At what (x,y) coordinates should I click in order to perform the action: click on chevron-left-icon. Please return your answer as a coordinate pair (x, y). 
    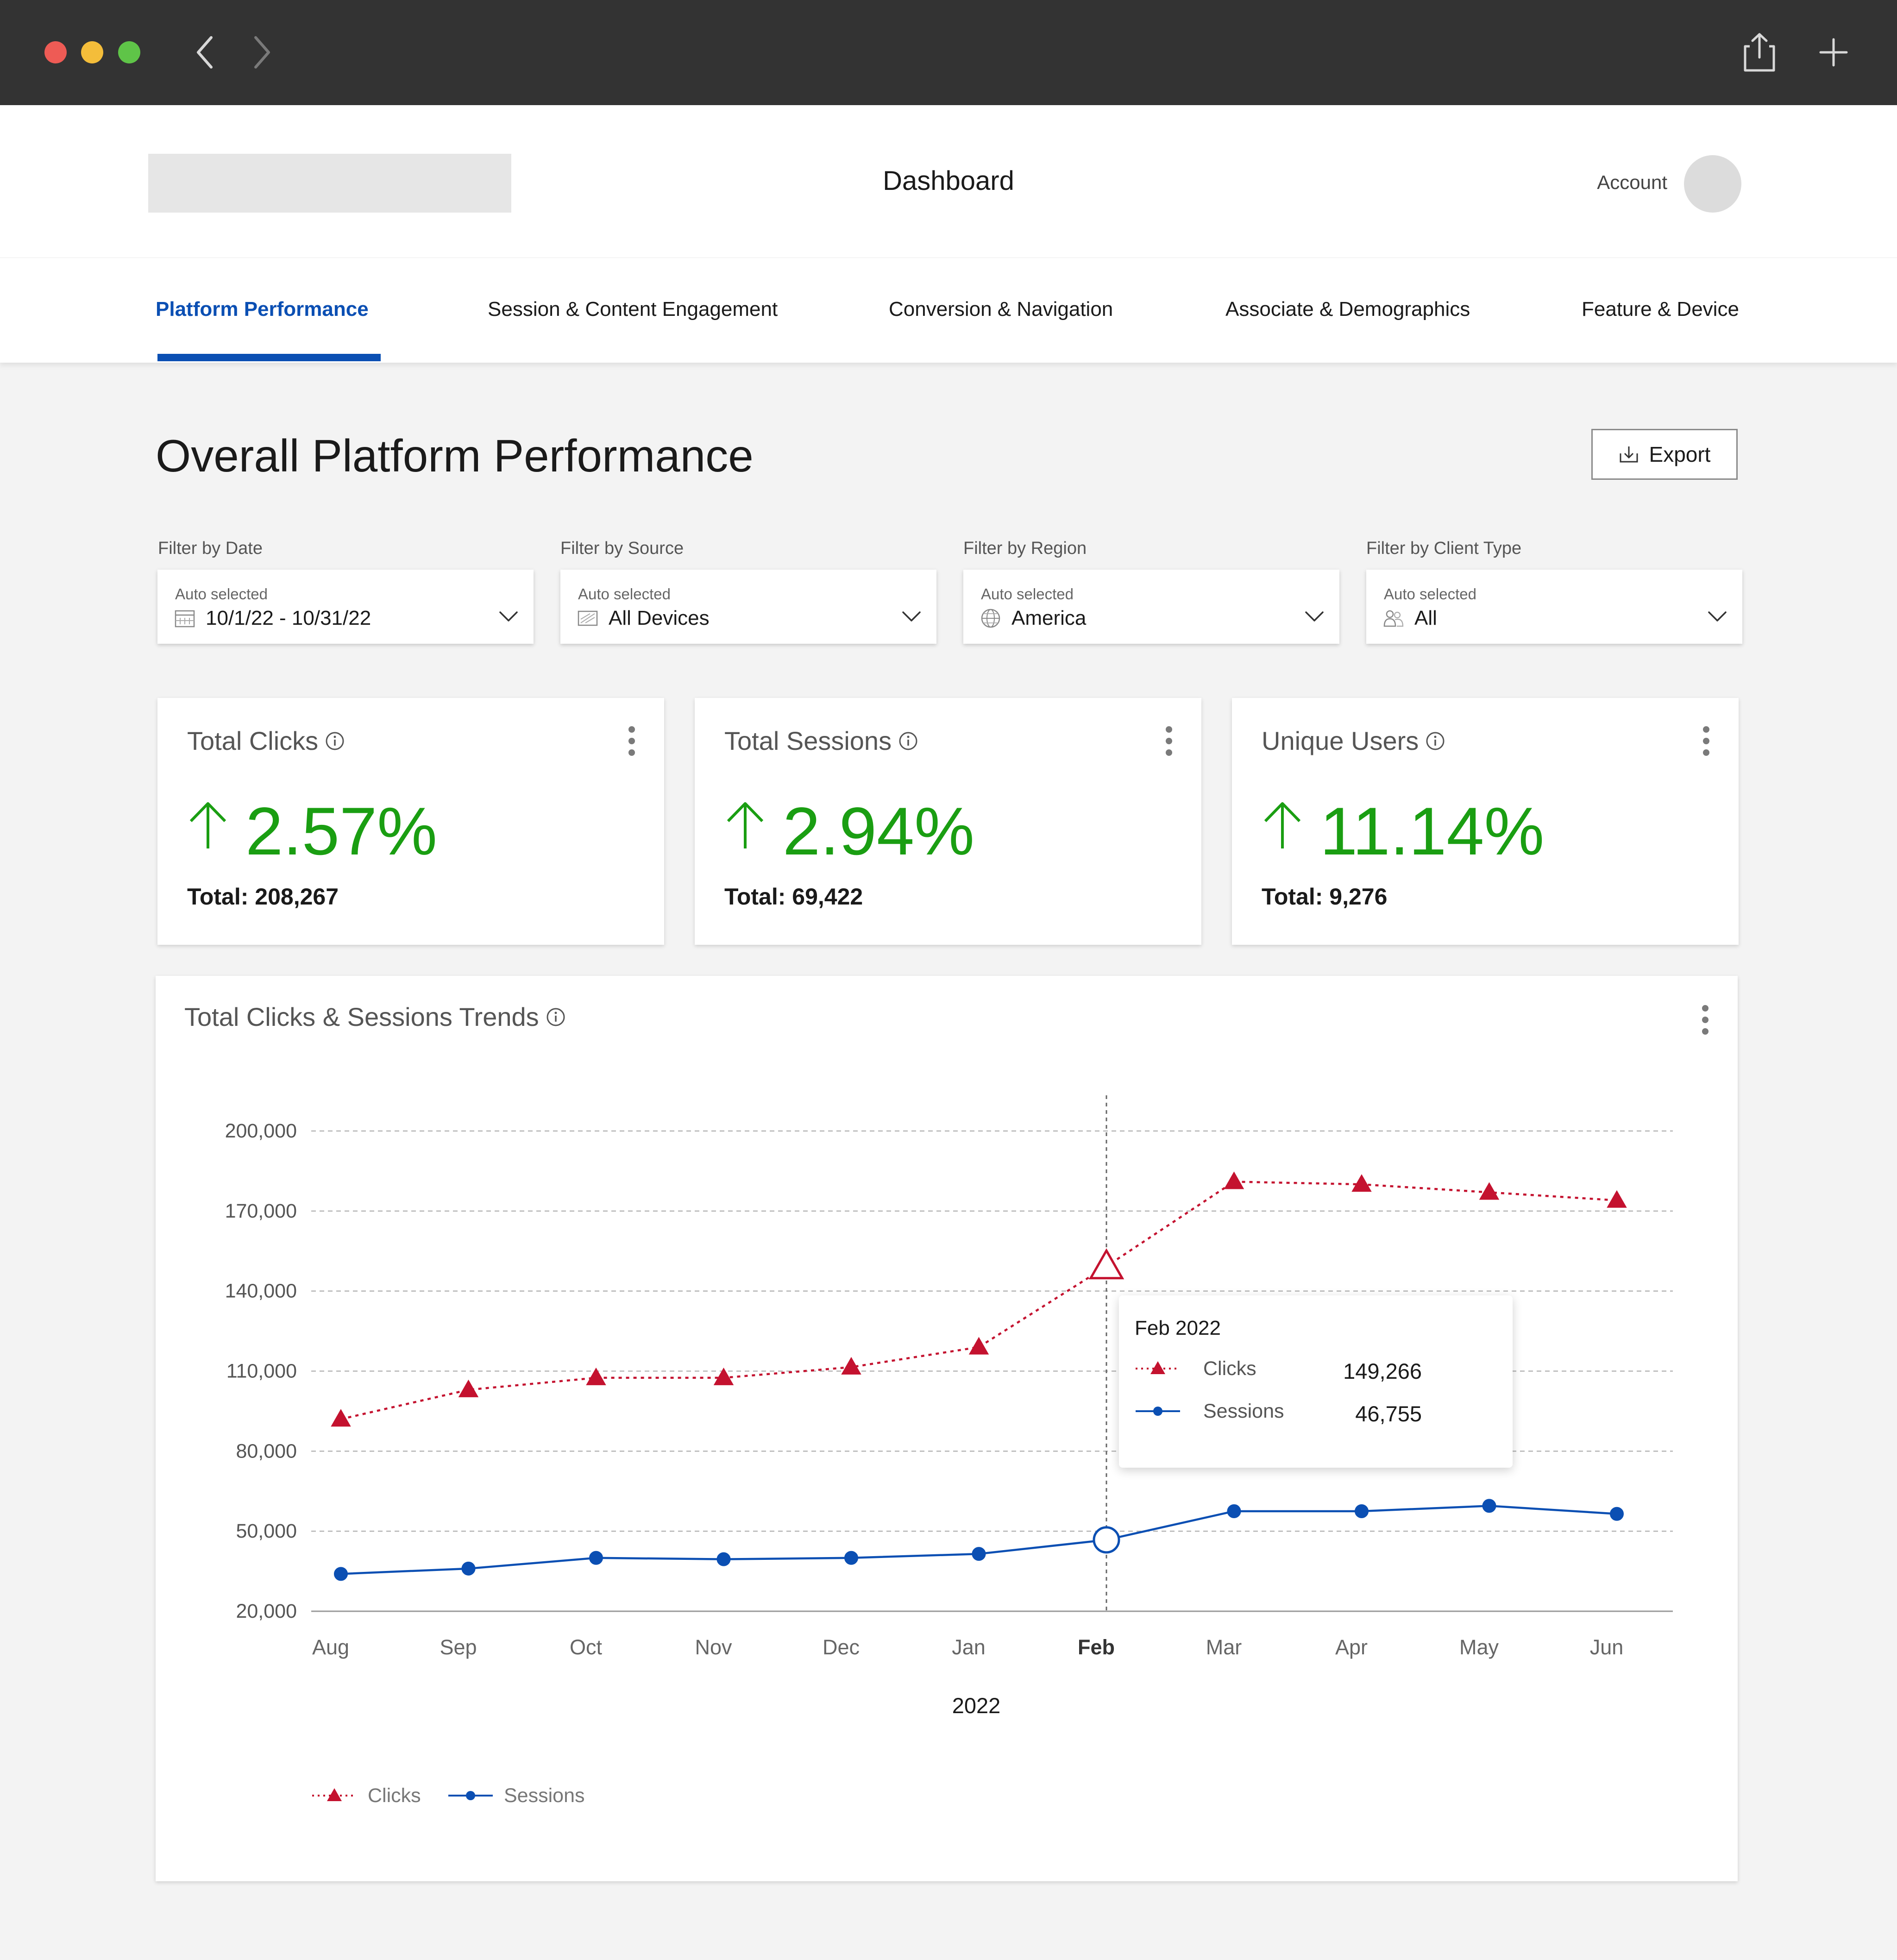
    Looking at the image, I should click on (205, 52).